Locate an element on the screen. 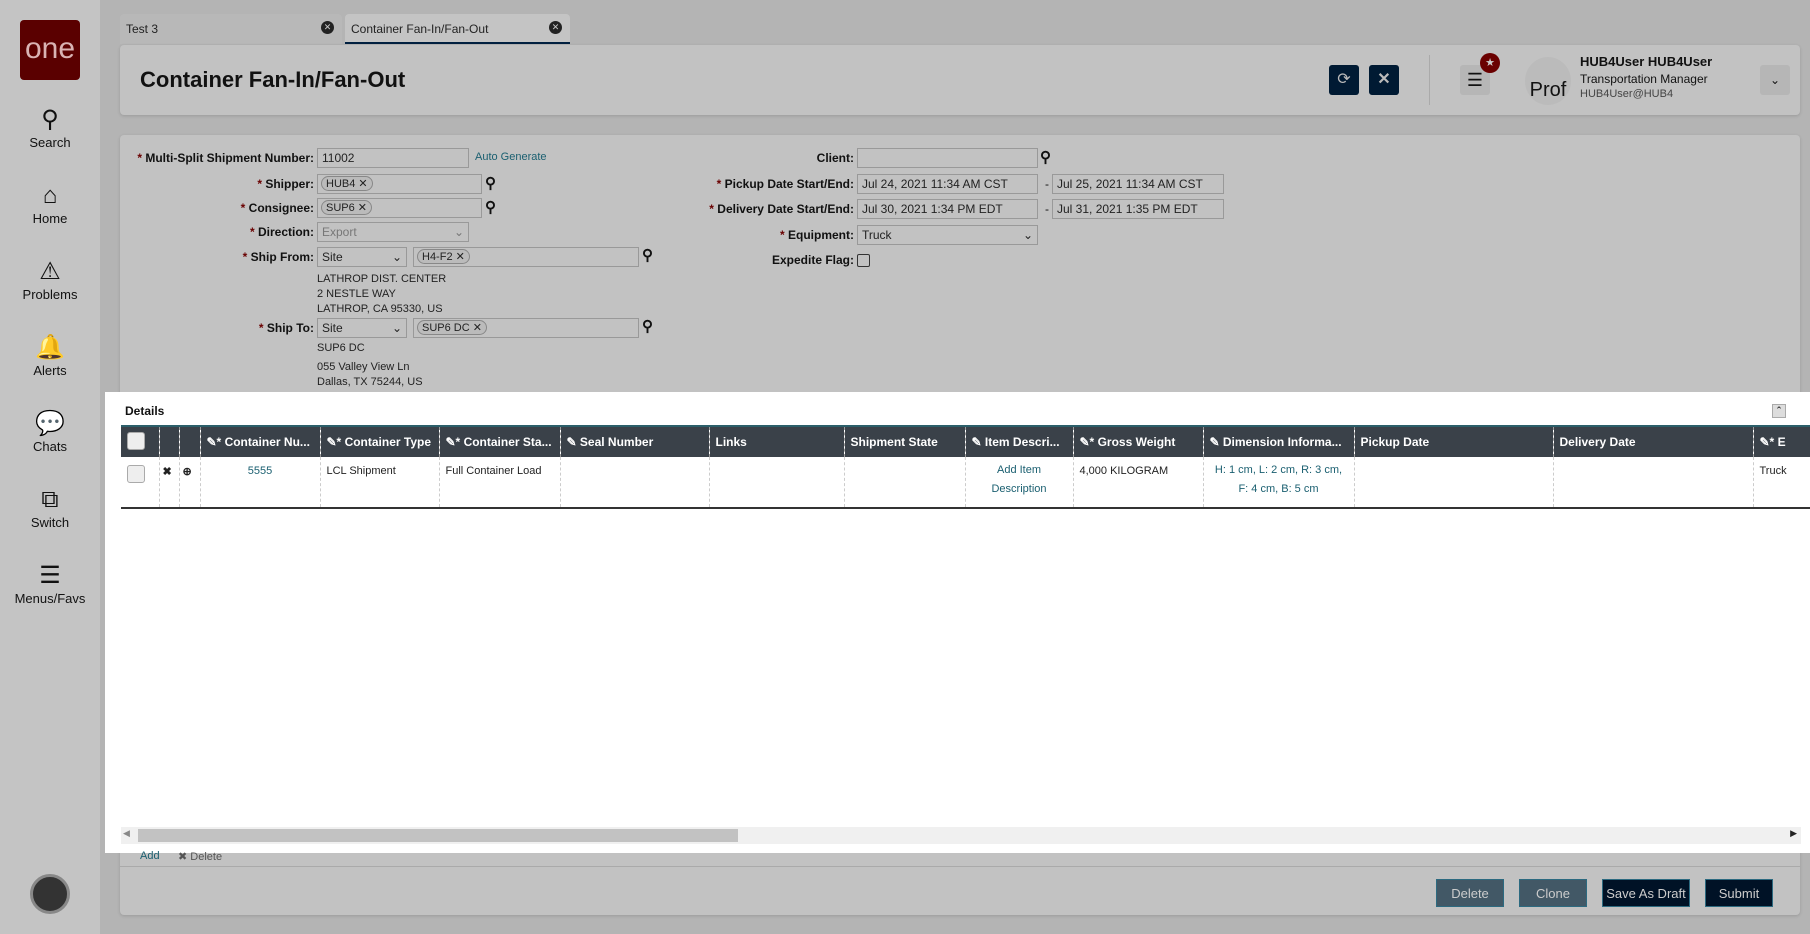  label: Search is located at coordinates (50, 142).